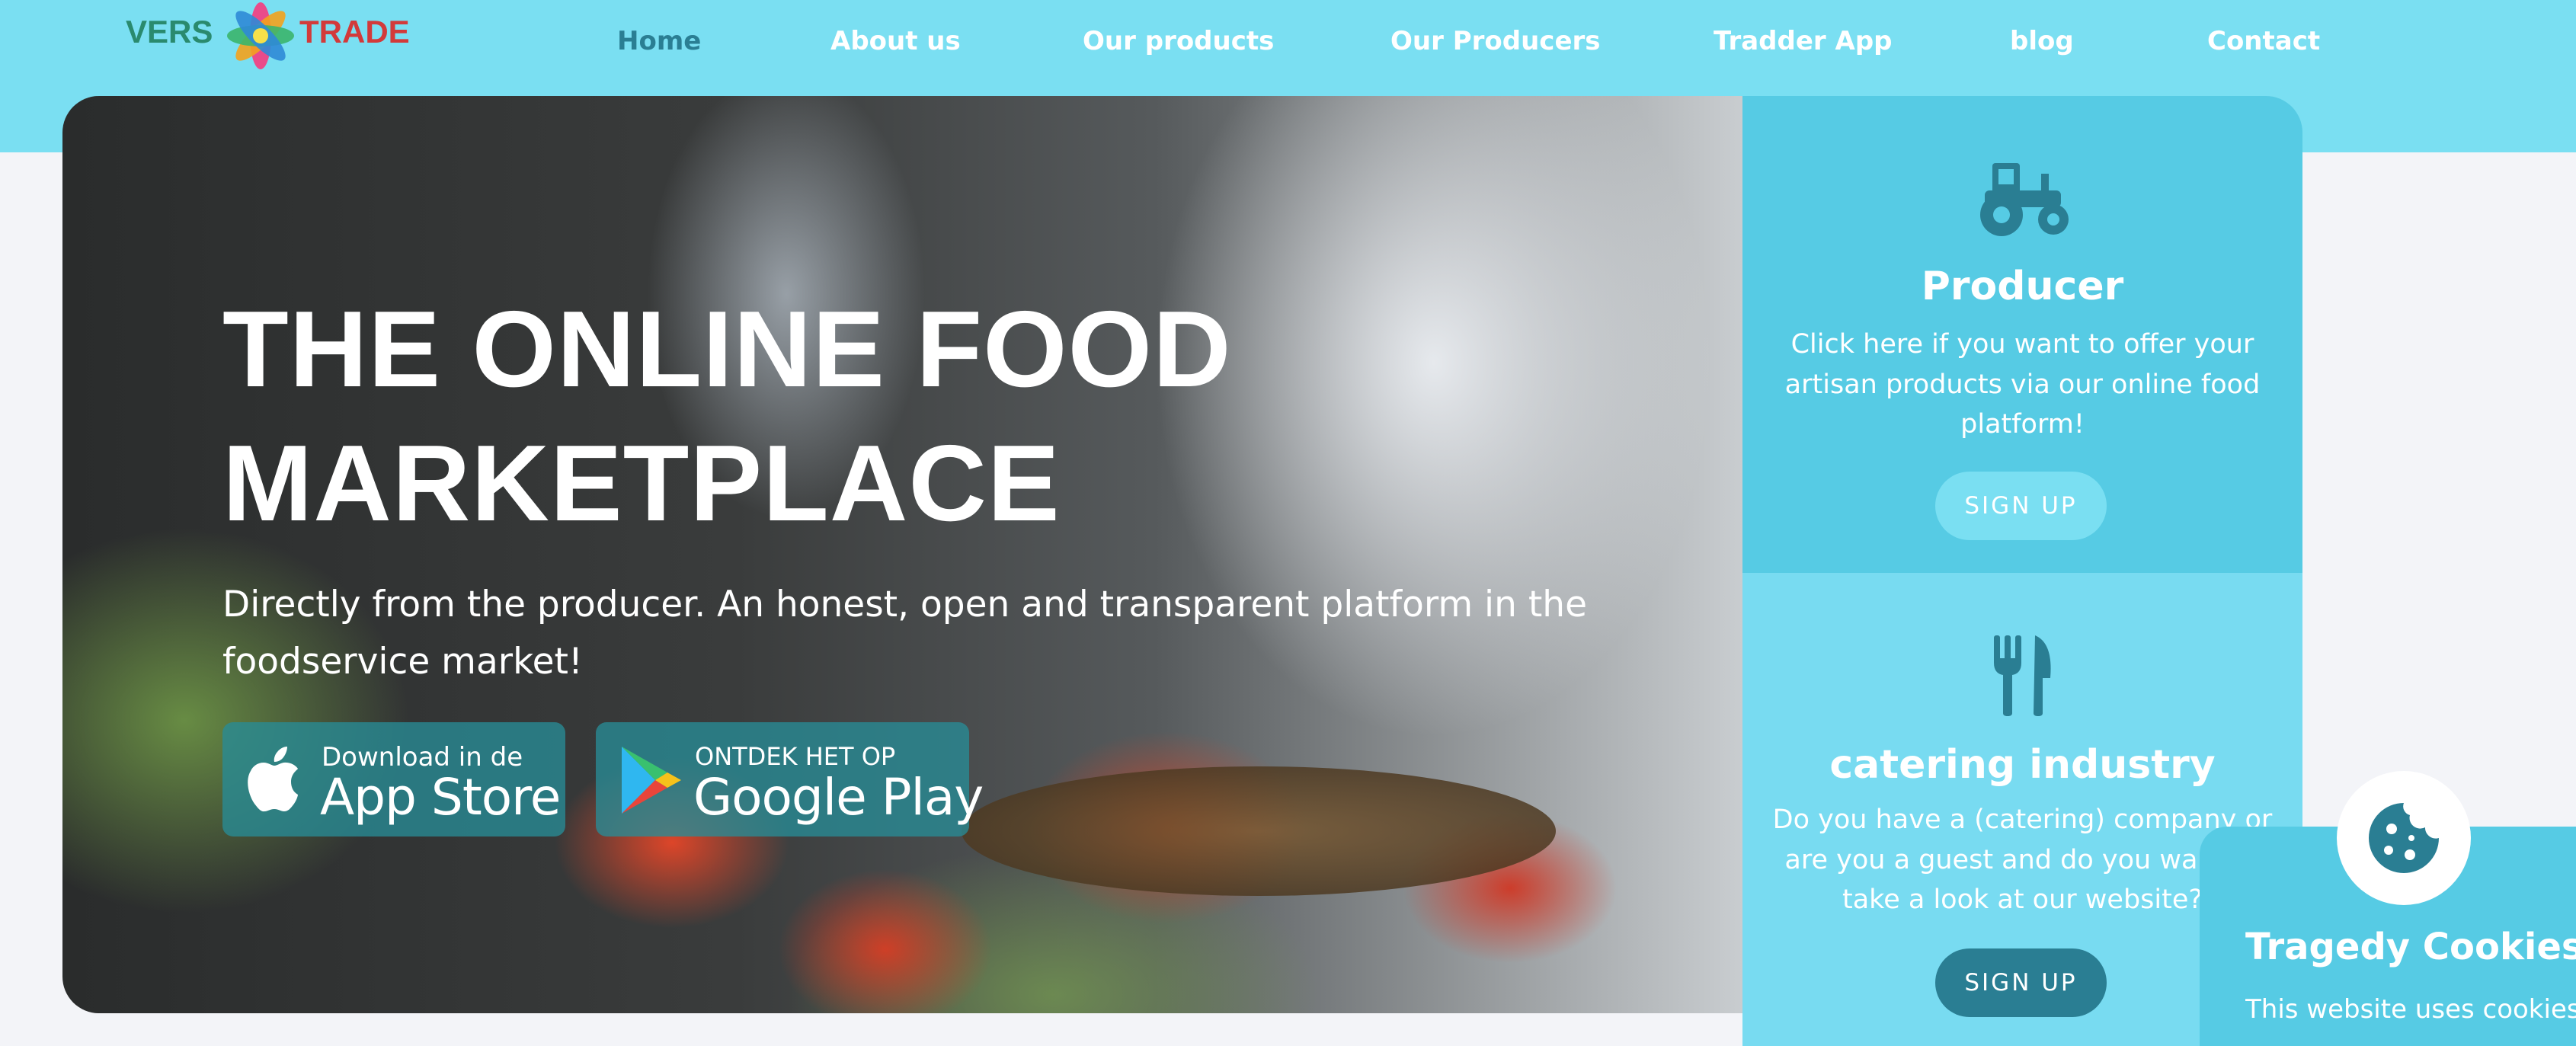  Describe the element at coordinates (2263, 41) in the screenshot. I see `nav-contact: Contact` at that location.